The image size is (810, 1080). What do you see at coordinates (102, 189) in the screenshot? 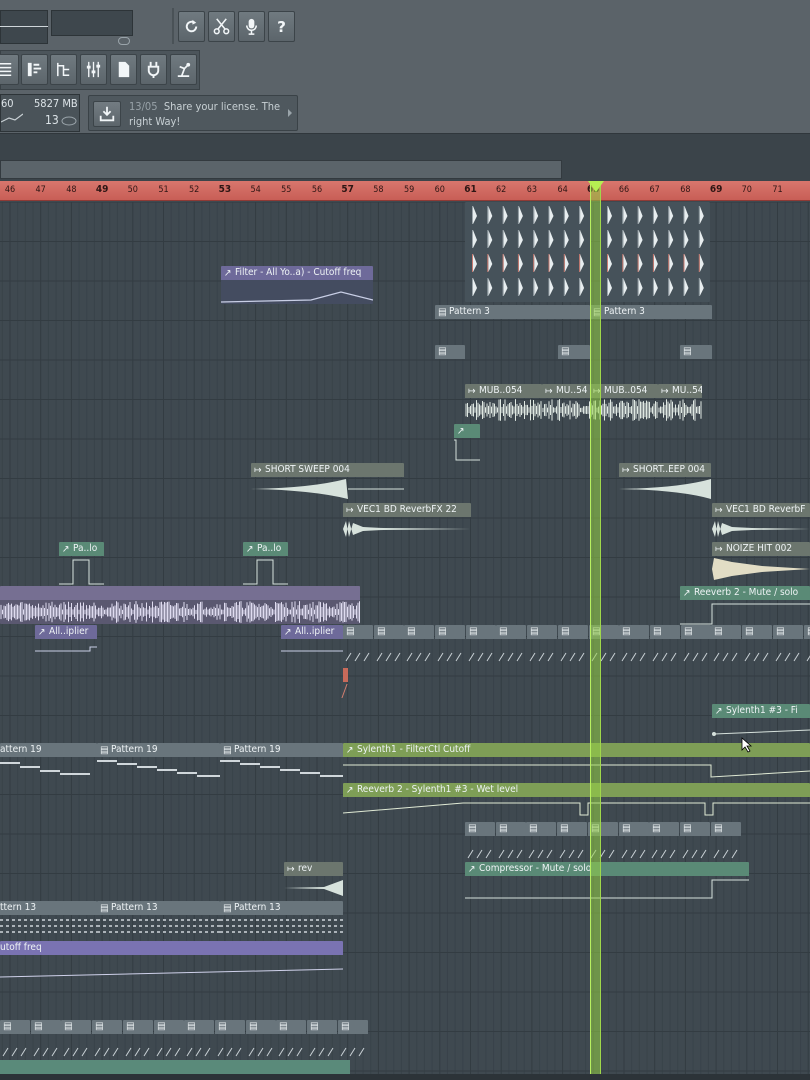
I see `ruler-bar-number: 49` at bounding box center [102, 189].